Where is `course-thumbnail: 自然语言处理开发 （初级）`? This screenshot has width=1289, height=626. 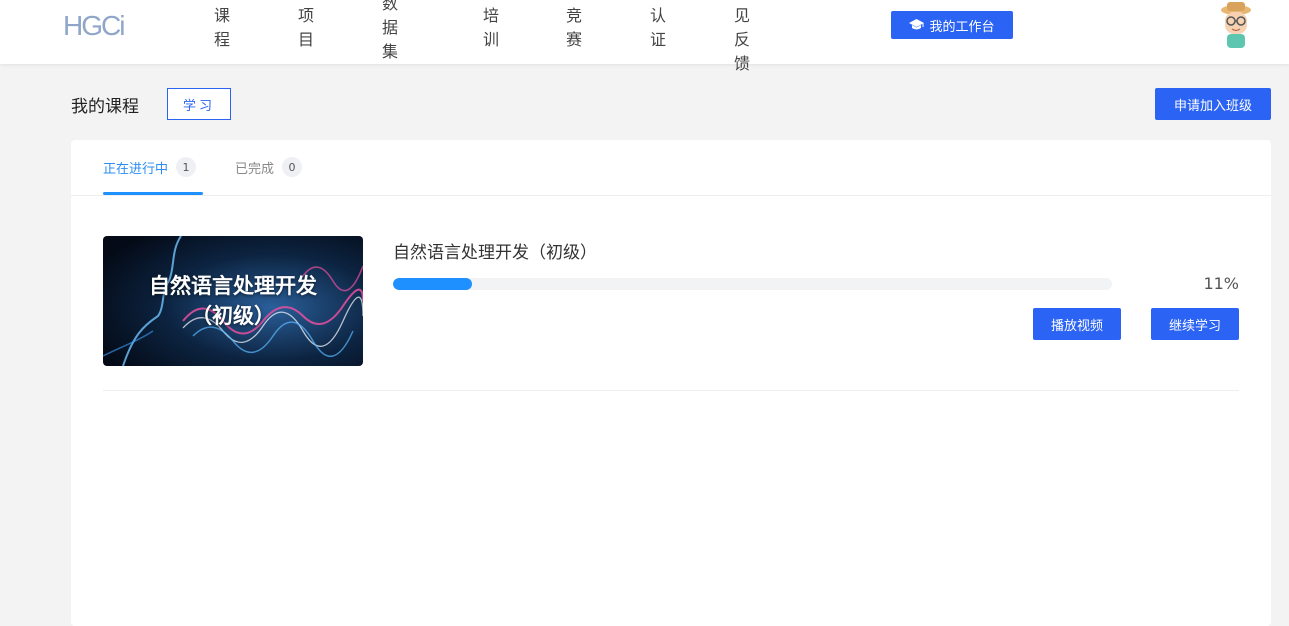 course-thumbnail: 自然语言处理开发 （初级） is located at coordinates (233, 301).